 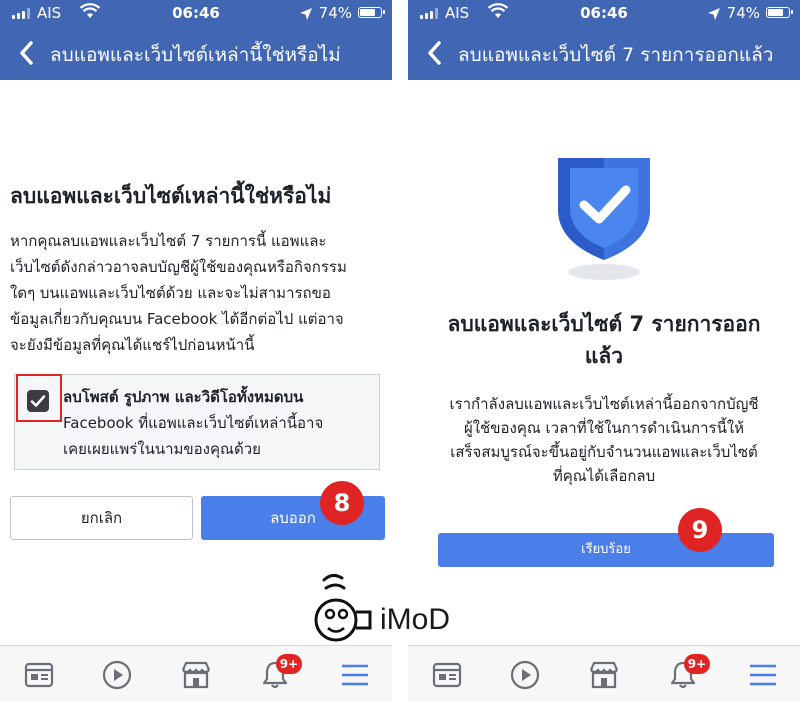 I want to click on highlight-box, so click(x=39, y=398).